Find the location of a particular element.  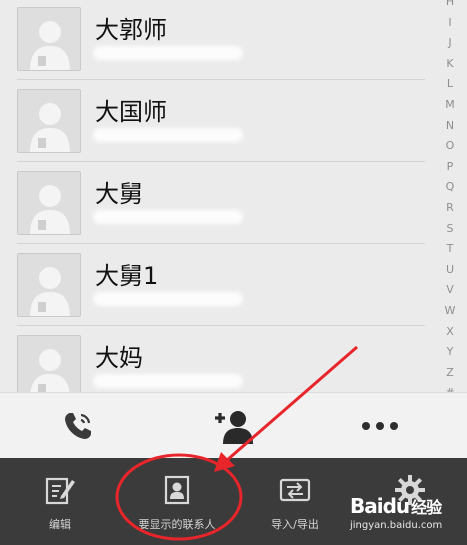

contact-name: 大国师 is located at coordinates (131, 112).